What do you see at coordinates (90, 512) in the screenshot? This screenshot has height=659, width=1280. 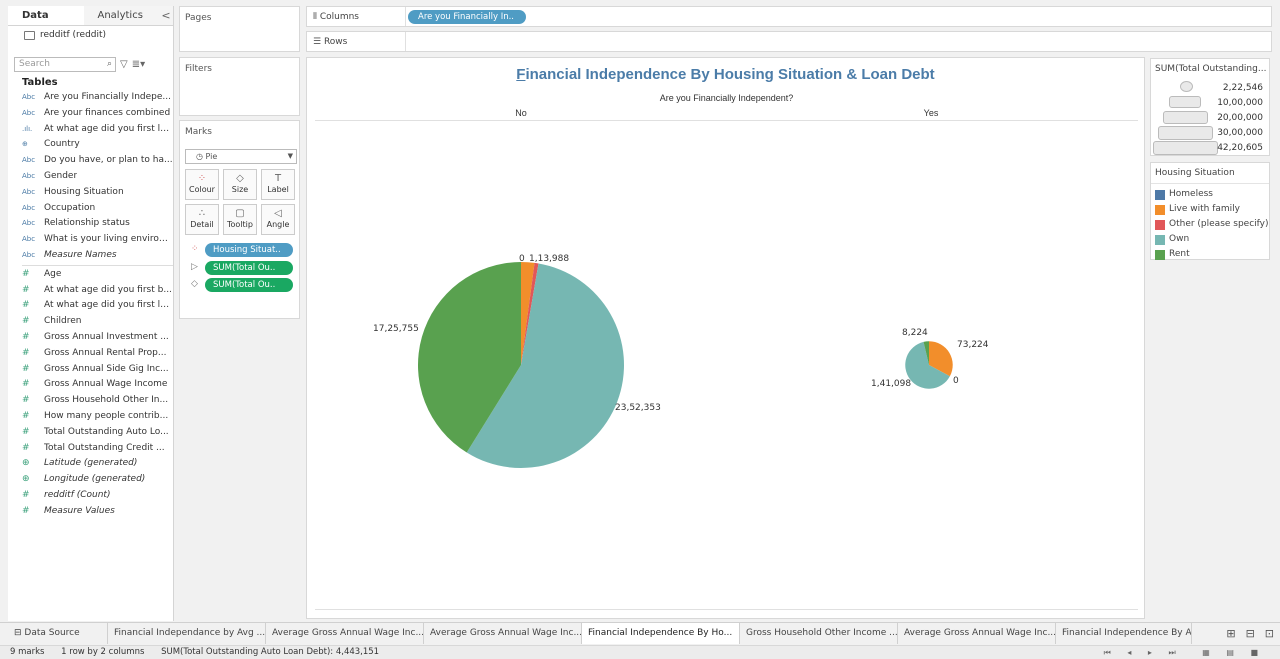 I see `field-item: # Measure Values` at bounding box center [90, 512].